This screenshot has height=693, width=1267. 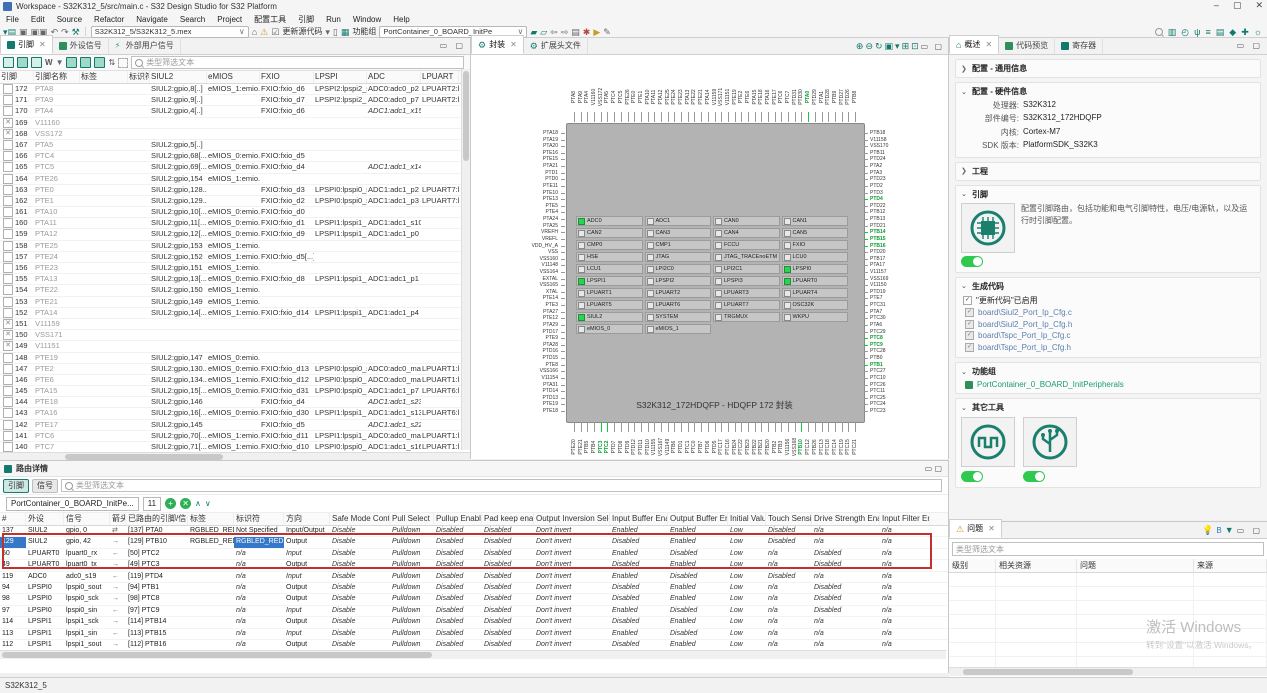 What do you see at coordinates (327, 32) in the screenshot?
I see `dropdown-icon: ▾` at bounding box center [327, 32].